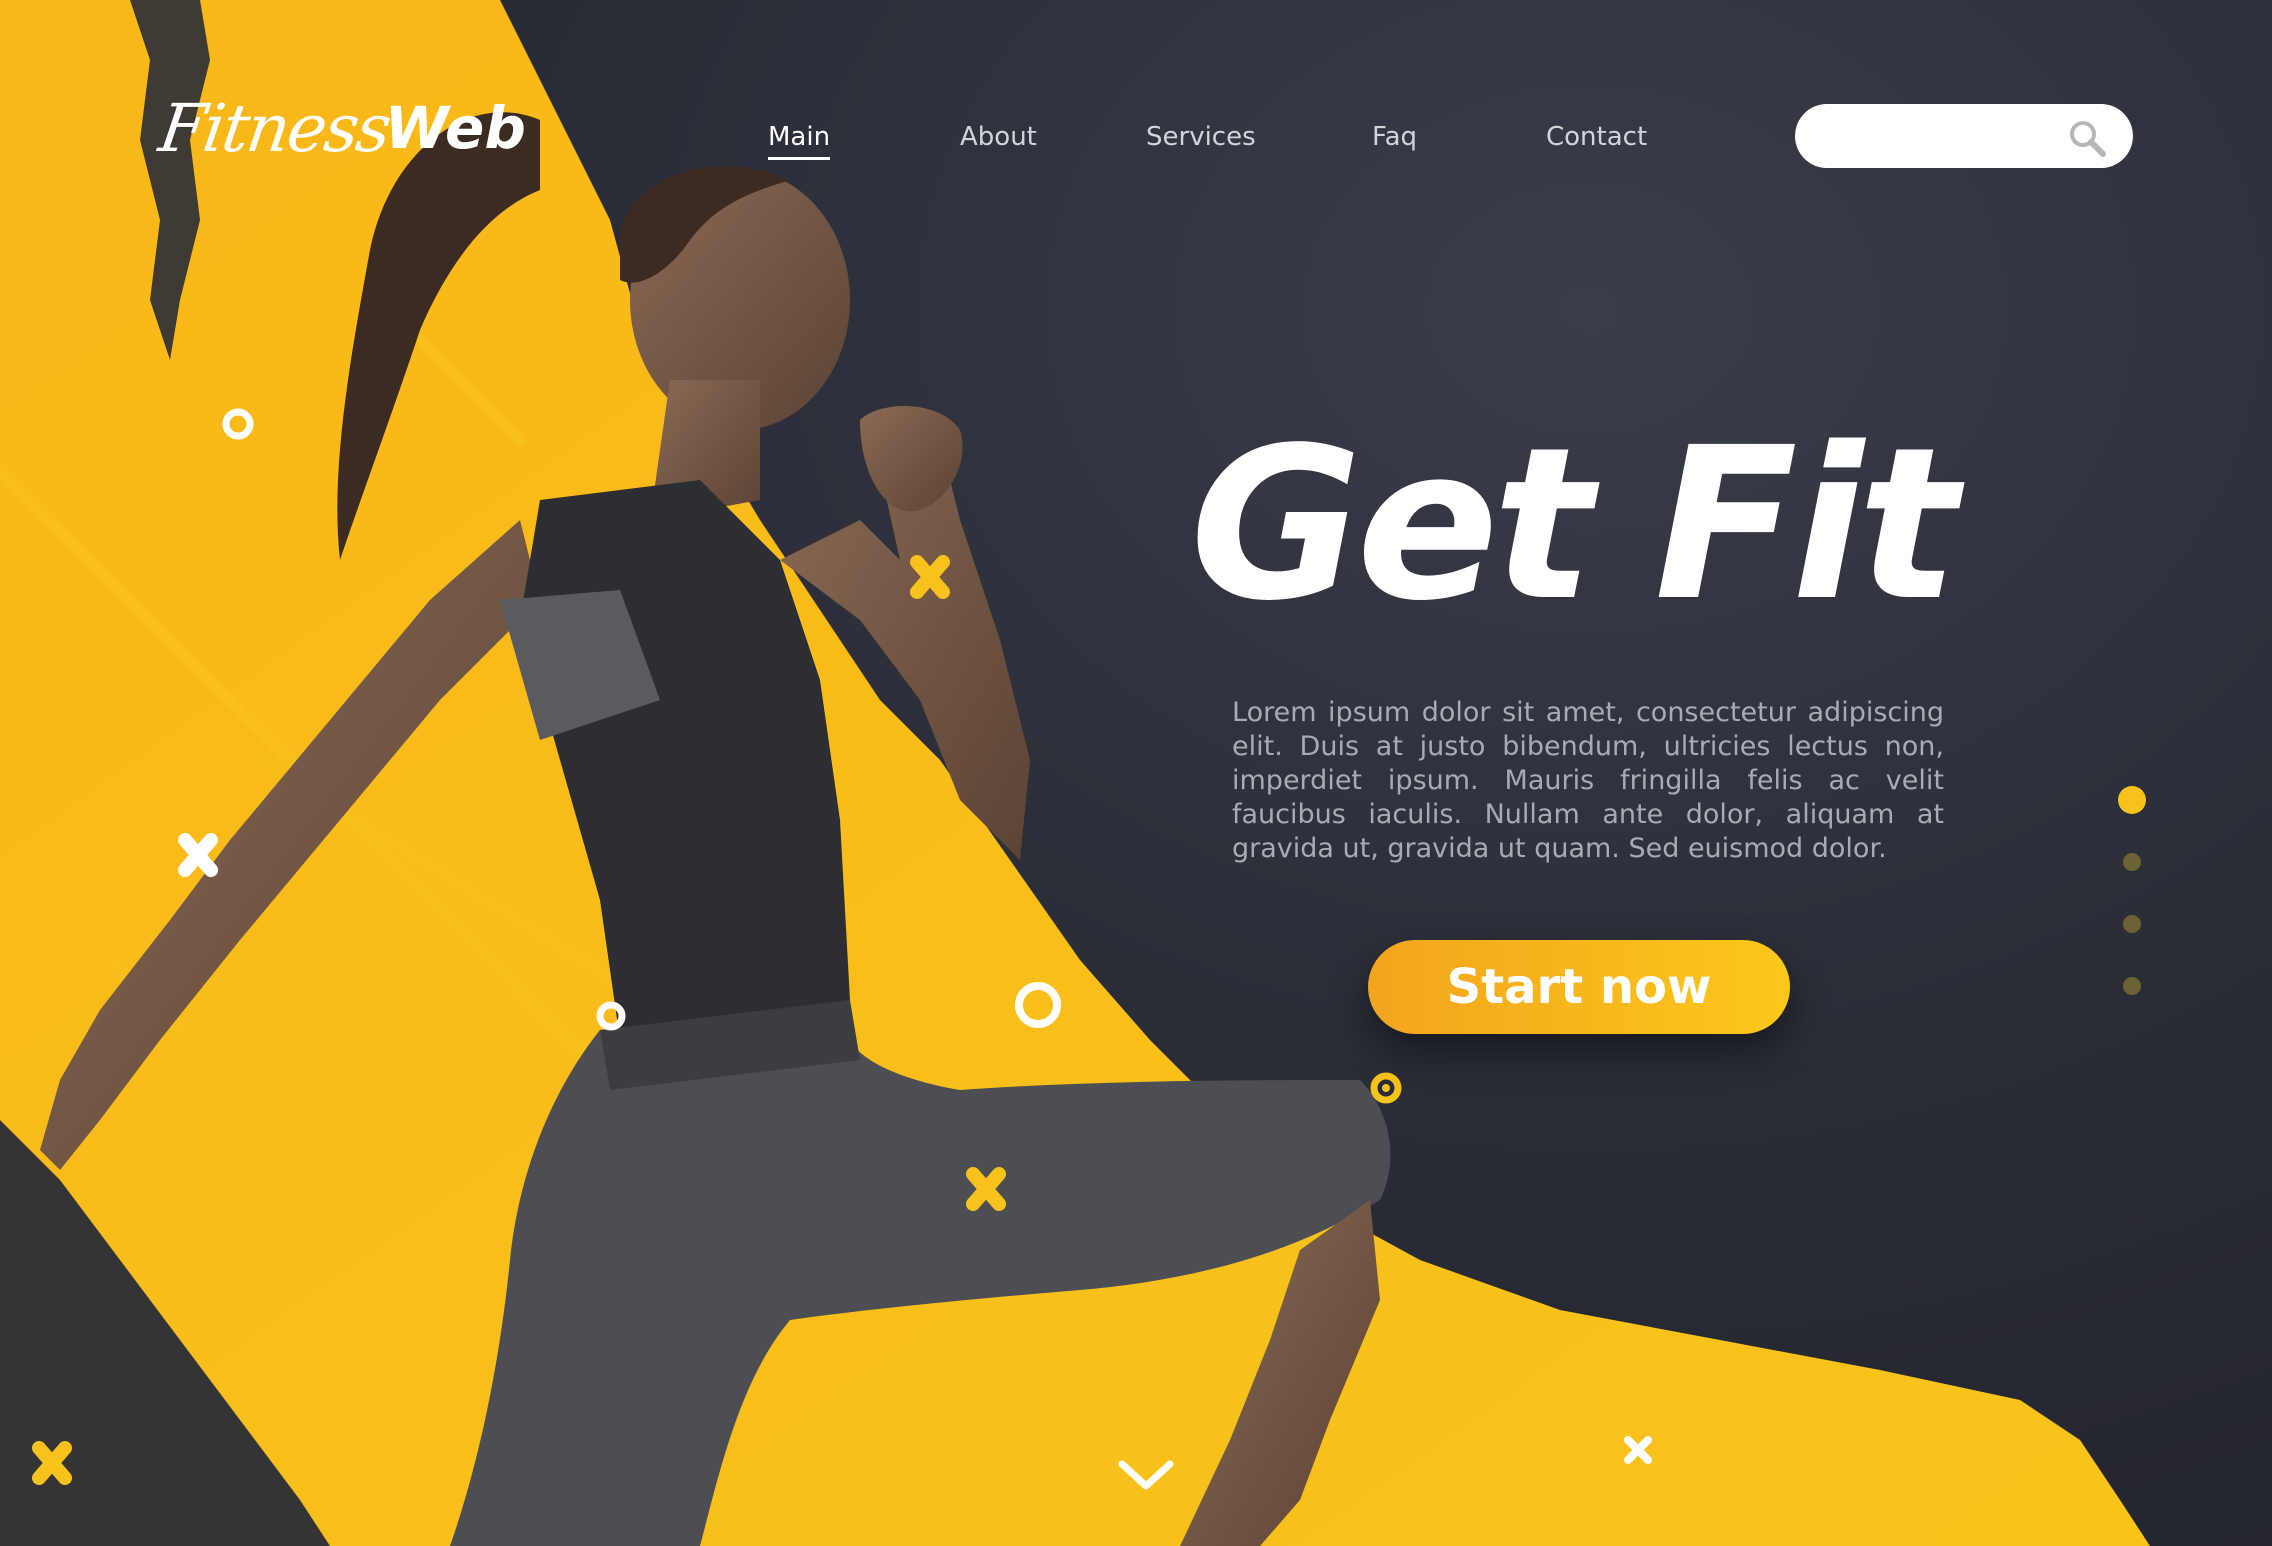 The image size is (2272, 1546). I want to click on search-input, so click(1944, 136).